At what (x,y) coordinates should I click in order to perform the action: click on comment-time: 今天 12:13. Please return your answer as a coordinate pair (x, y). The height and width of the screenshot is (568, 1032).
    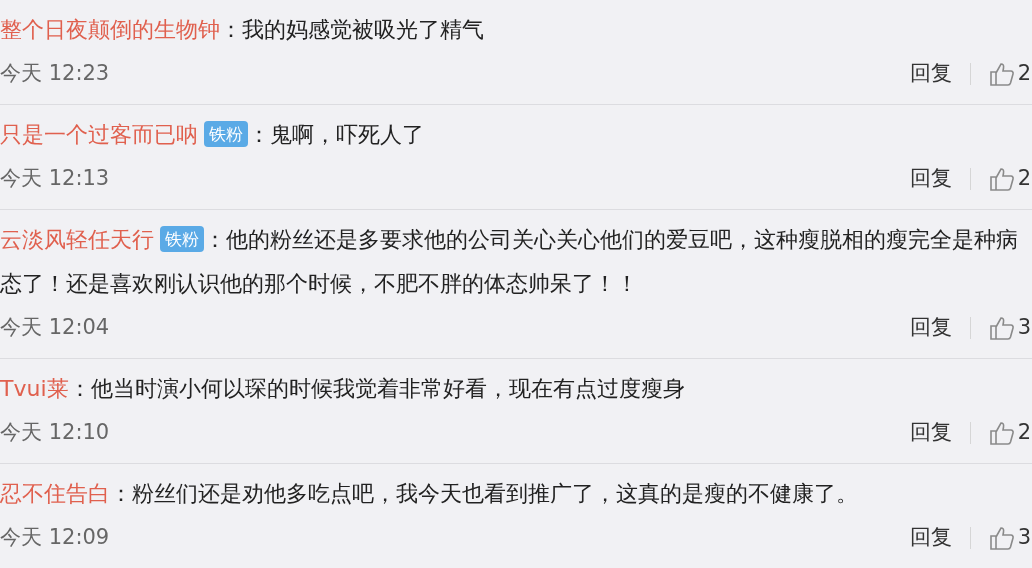
    Looking at the image, I should click on (55, 179).